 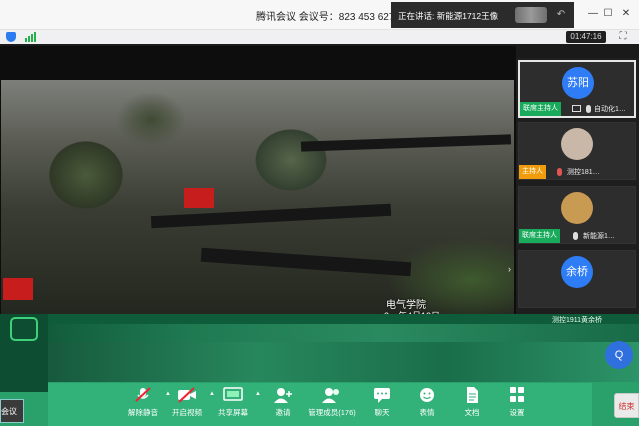 I want to click on mic-off-icon, so click(x=143, y=395).